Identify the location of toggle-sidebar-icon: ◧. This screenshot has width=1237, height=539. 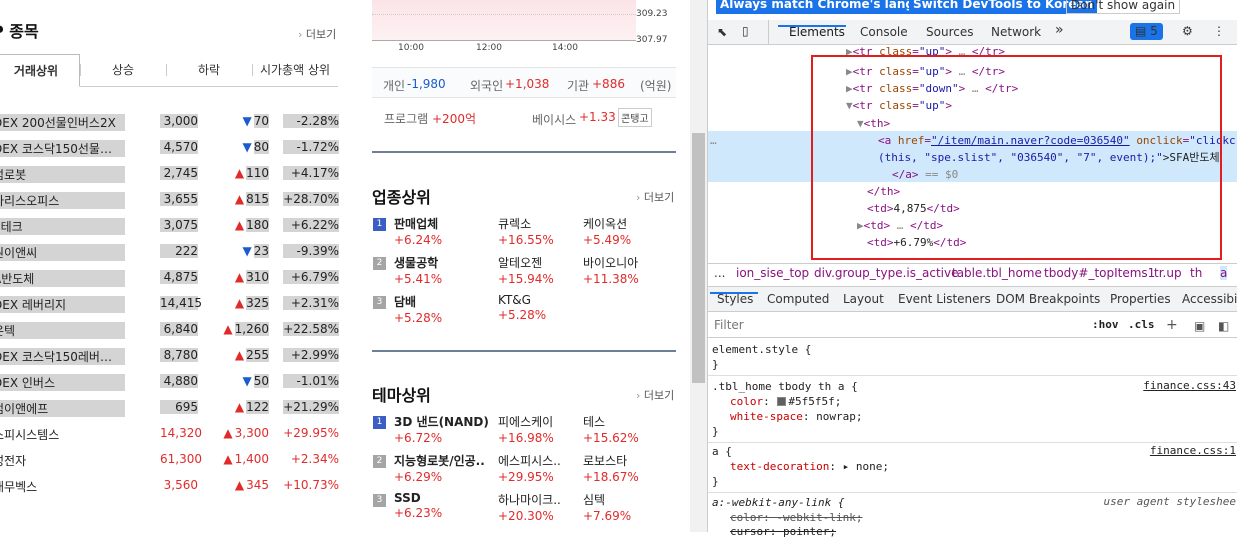
(1223, 326).